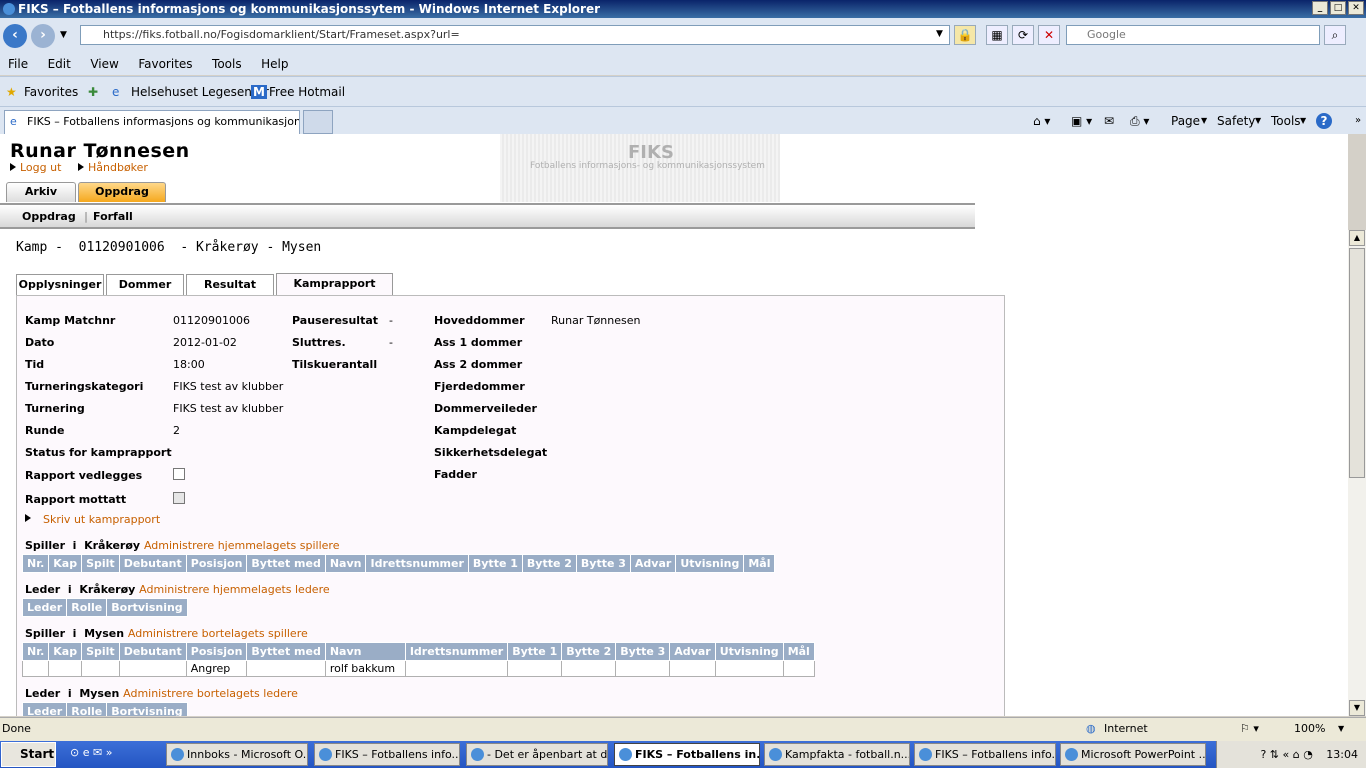  Describe the element at coordinates (230, 284) in the screenshot. I see `tab-resultat: Resultat` at that location.